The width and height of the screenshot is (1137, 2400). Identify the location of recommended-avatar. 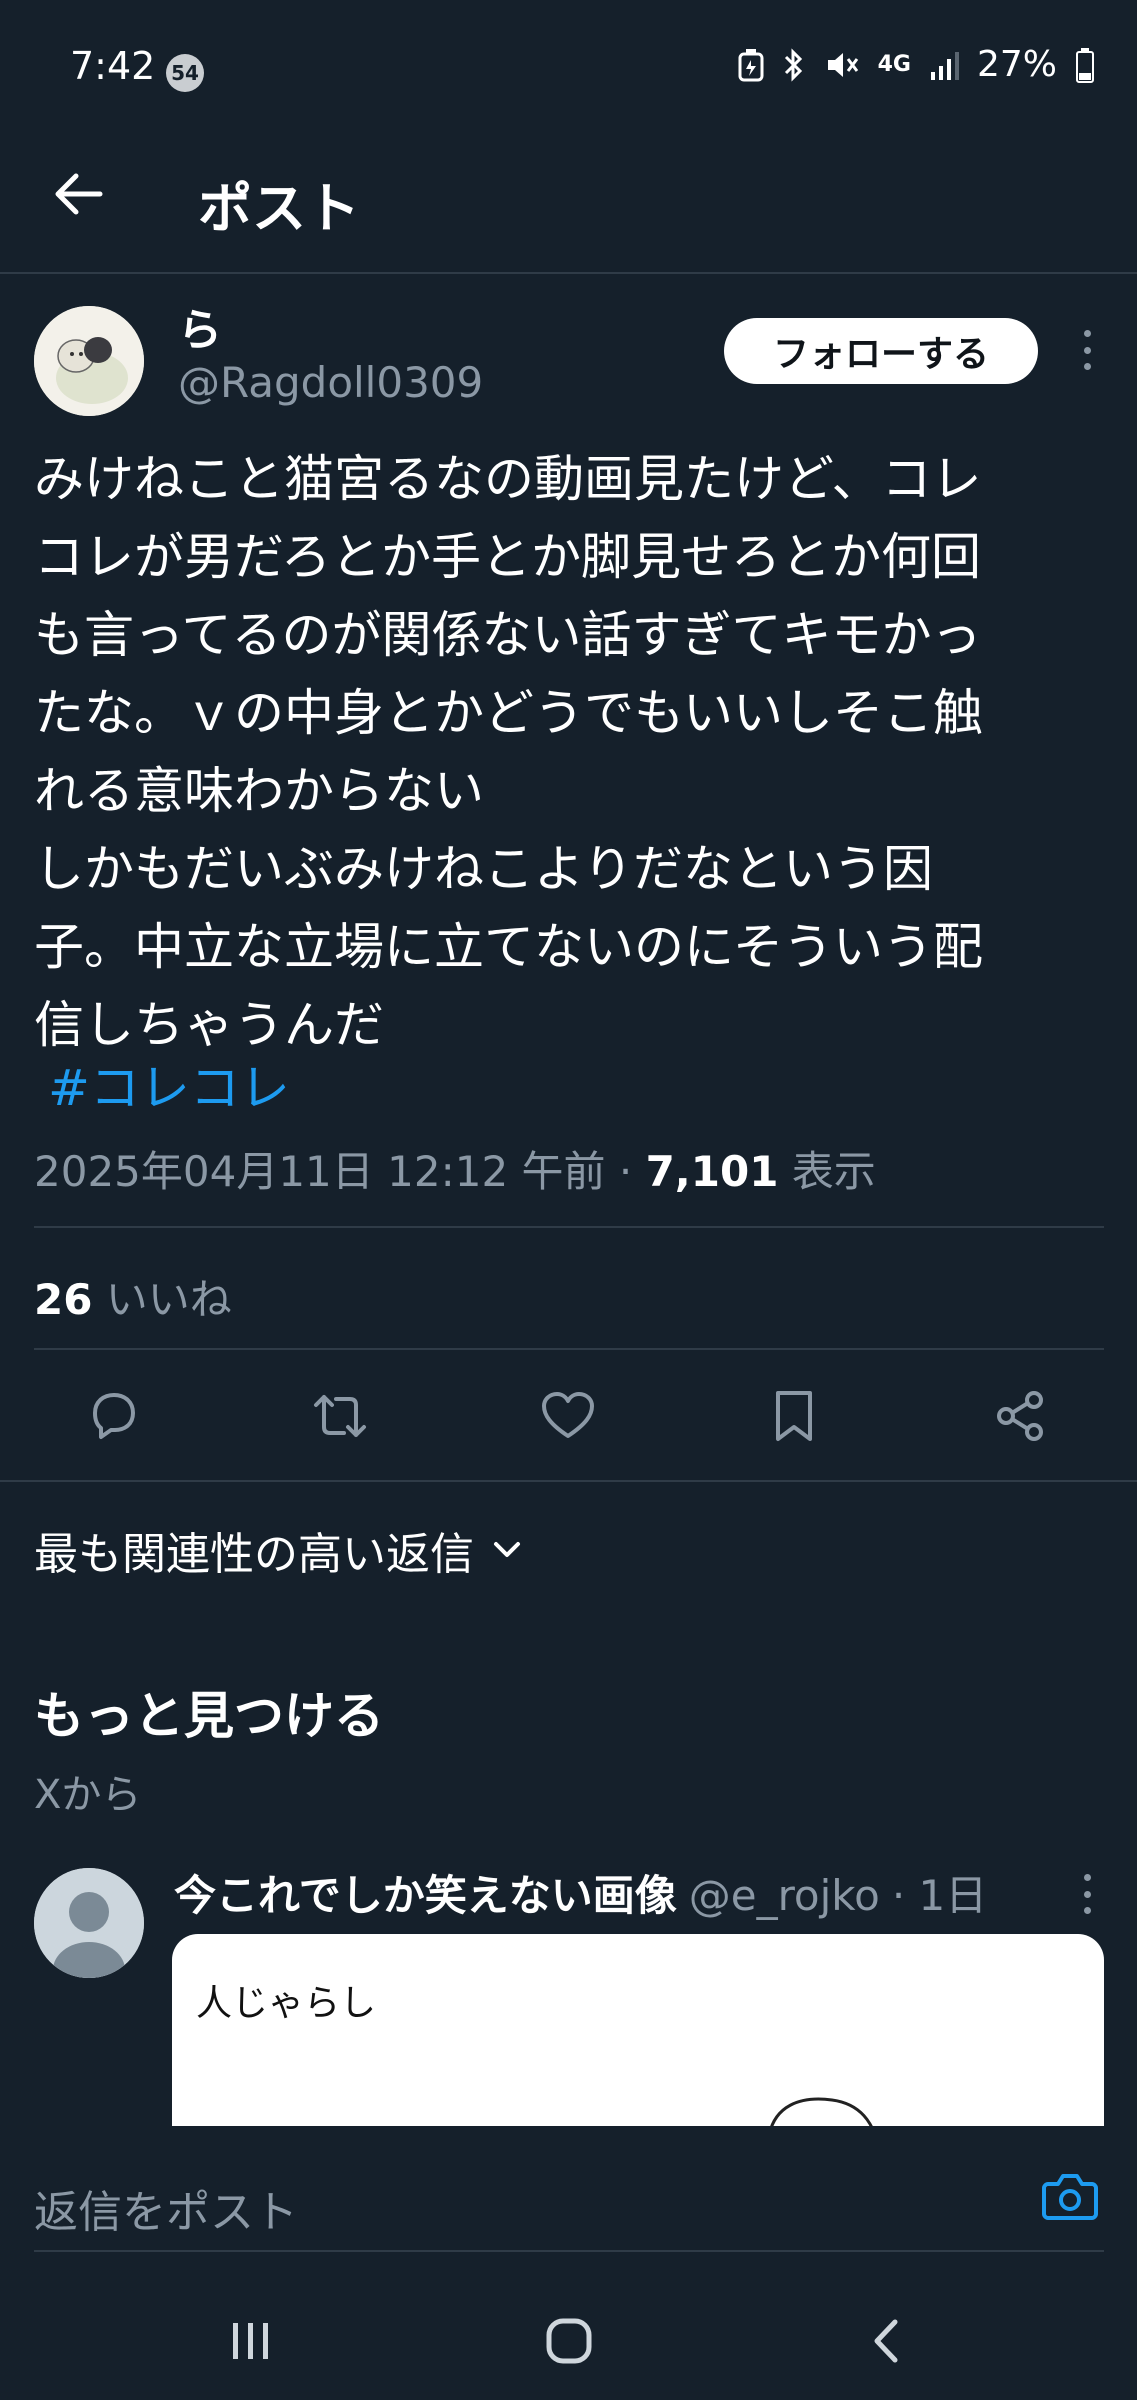
(89, 1923).